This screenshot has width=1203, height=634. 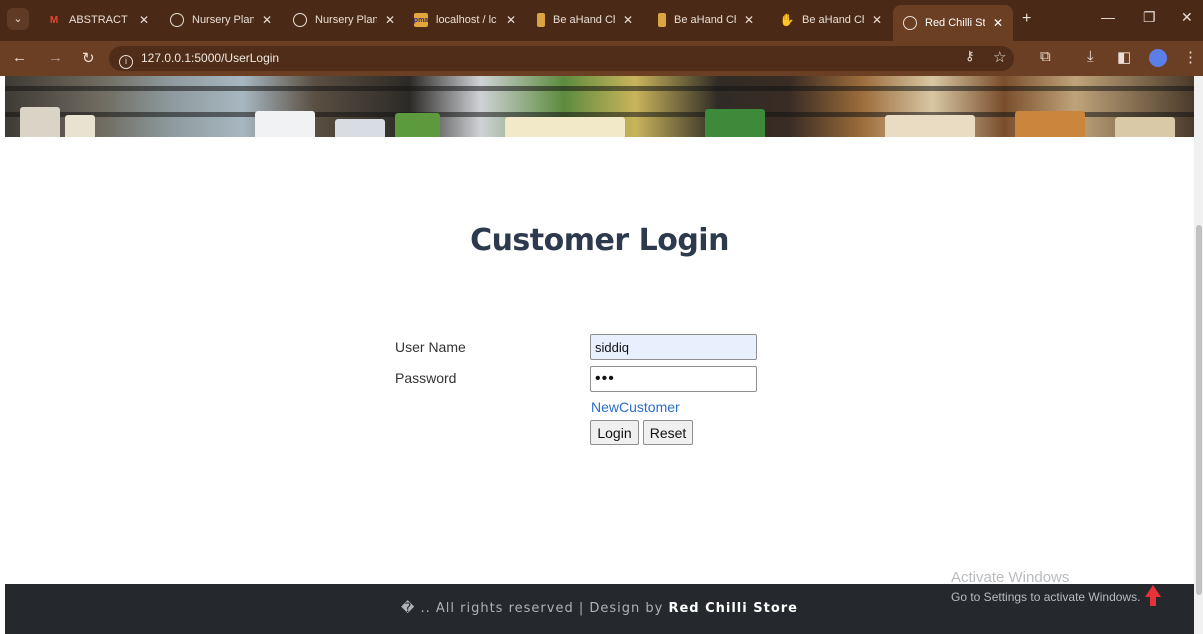 I want to click on password-input, so click(x=673, y=379).